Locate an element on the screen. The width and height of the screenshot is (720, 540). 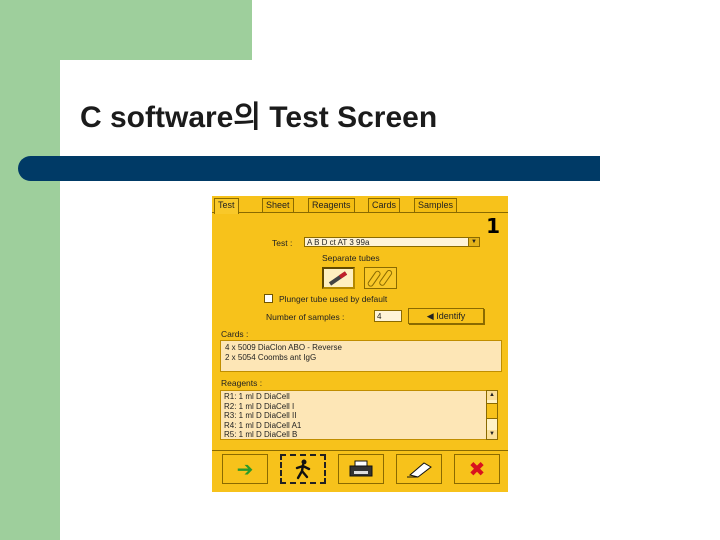
test-select-value: A B D ct AT 3 99a is located at coordinates (338, 242).